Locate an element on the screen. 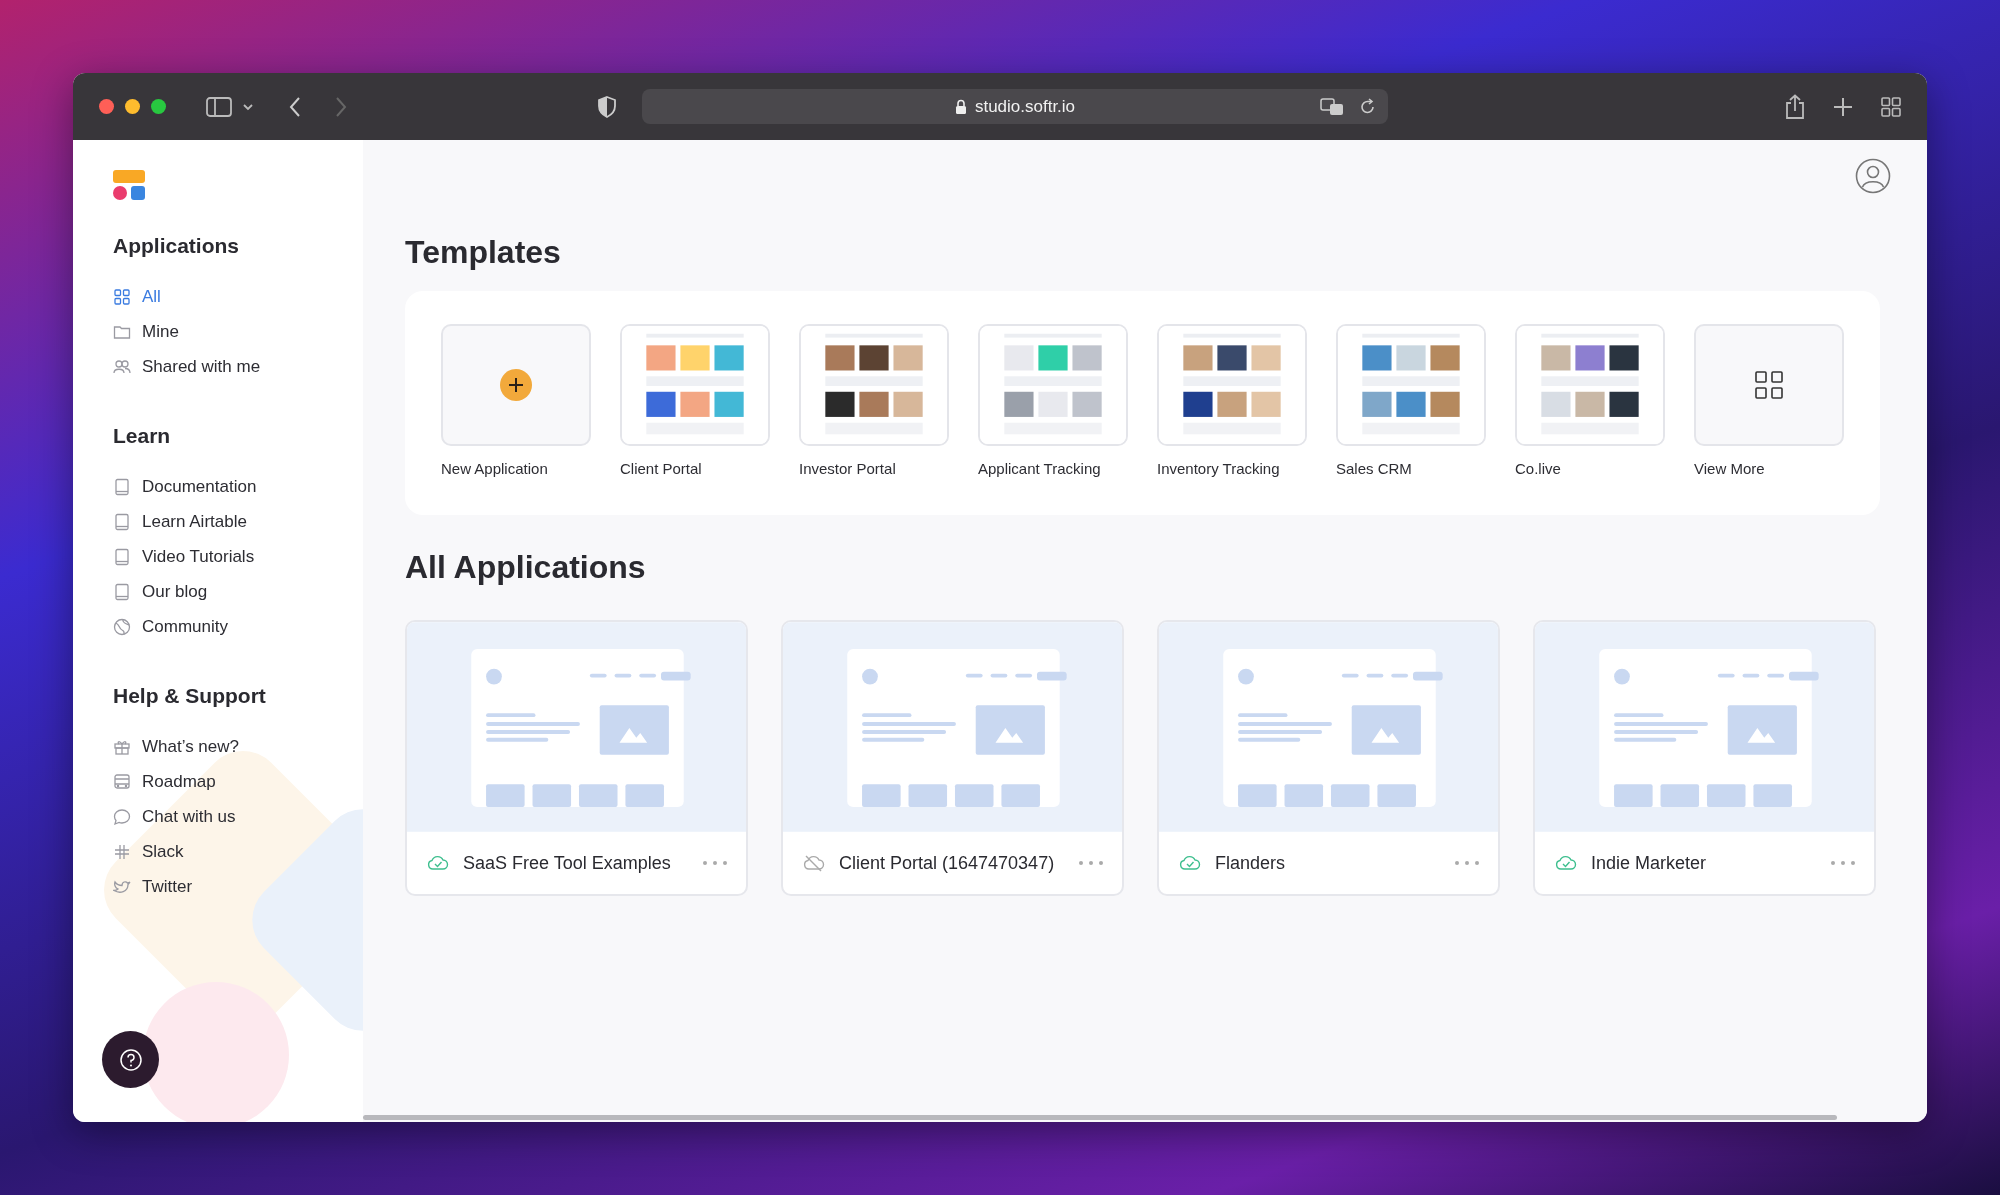 The width and height of the screenshot is (2000, 1195). people-icon is located at coordinates (122, 366).